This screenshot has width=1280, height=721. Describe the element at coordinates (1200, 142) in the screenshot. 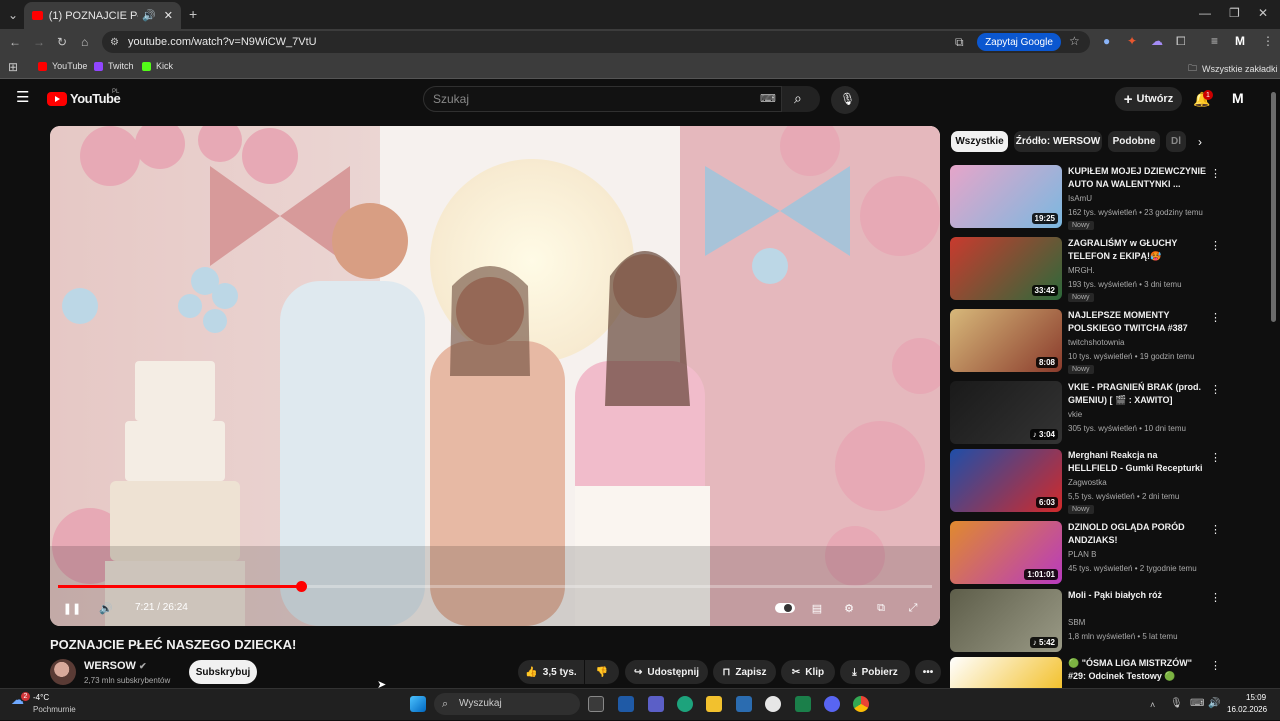

I see `chevron-right-icon: ›` at that location.